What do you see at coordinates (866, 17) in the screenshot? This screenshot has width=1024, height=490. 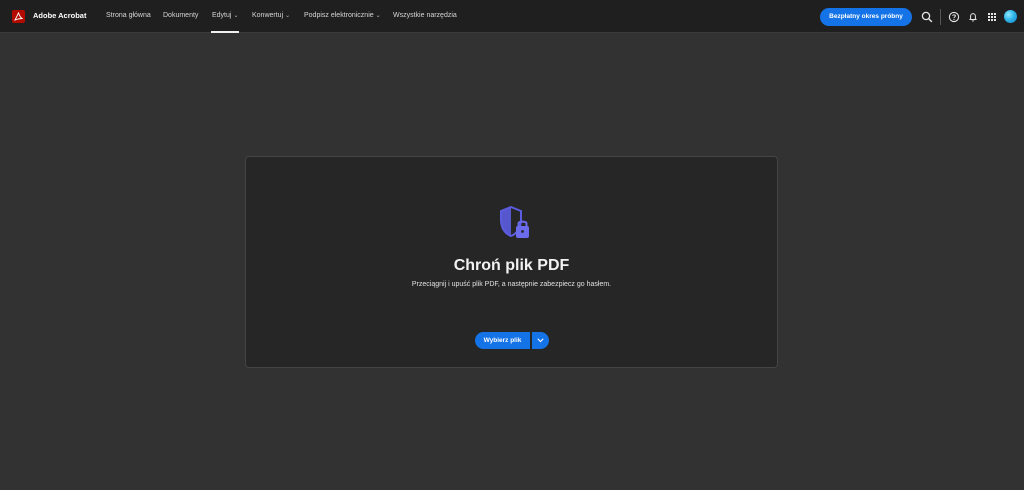 I see `free-trial-button: Bezpłatny okres próbny` at bounding box center [866, 17].